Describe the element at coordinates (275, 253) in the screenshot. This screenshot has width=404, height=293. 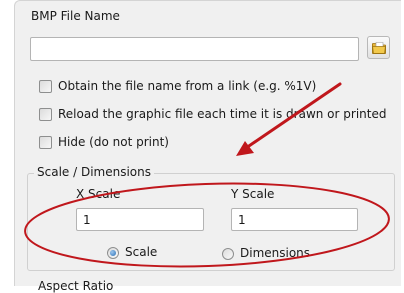
I see `dimensions-radio-label: Dimensions` at that location.